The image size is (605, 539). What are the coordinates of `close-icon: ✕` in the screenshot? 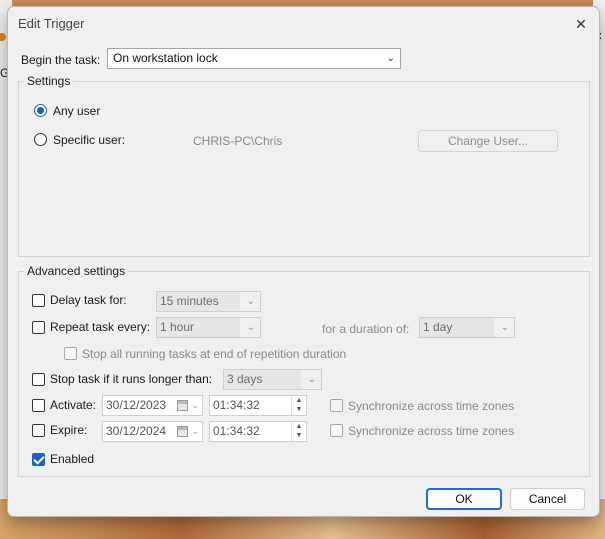 It's located at (581, 23).